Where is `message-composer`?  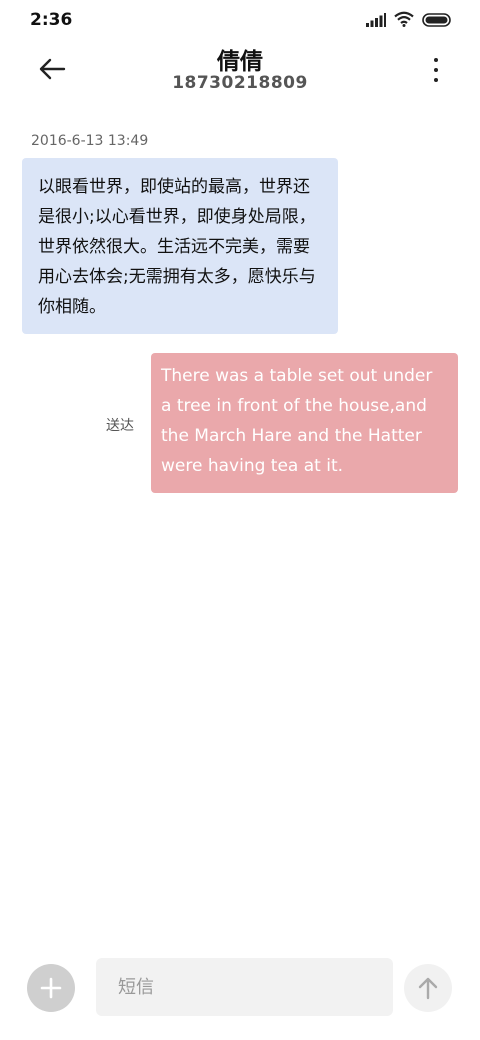
message-composer is located at coordinates (240, 990).